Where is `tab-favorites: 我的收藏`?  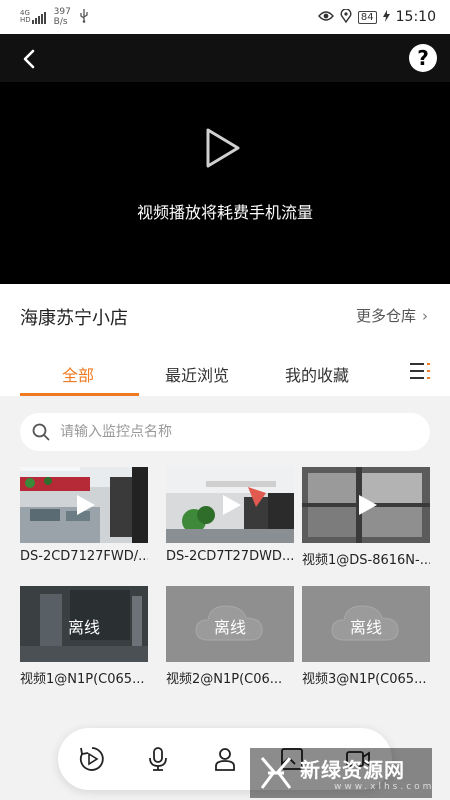
tab-favorites: 我的收藏 is located at coordinates (317, 374).